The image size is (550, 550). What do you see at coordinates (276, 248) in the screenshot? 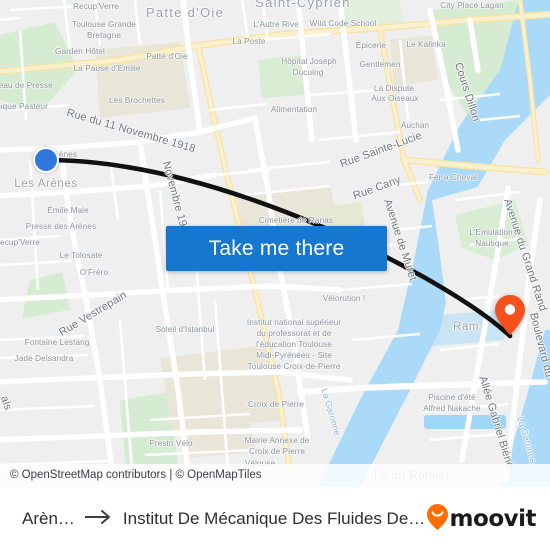
I see `take-me-there-button: Take me there` at bounding box center [276, 248].